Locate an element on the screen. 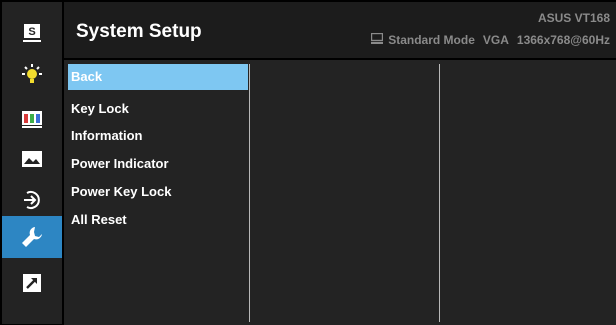 Image resolution: width=616 pixels, height=325 pixels. brightness-icon is located at coordinates (32, 75).